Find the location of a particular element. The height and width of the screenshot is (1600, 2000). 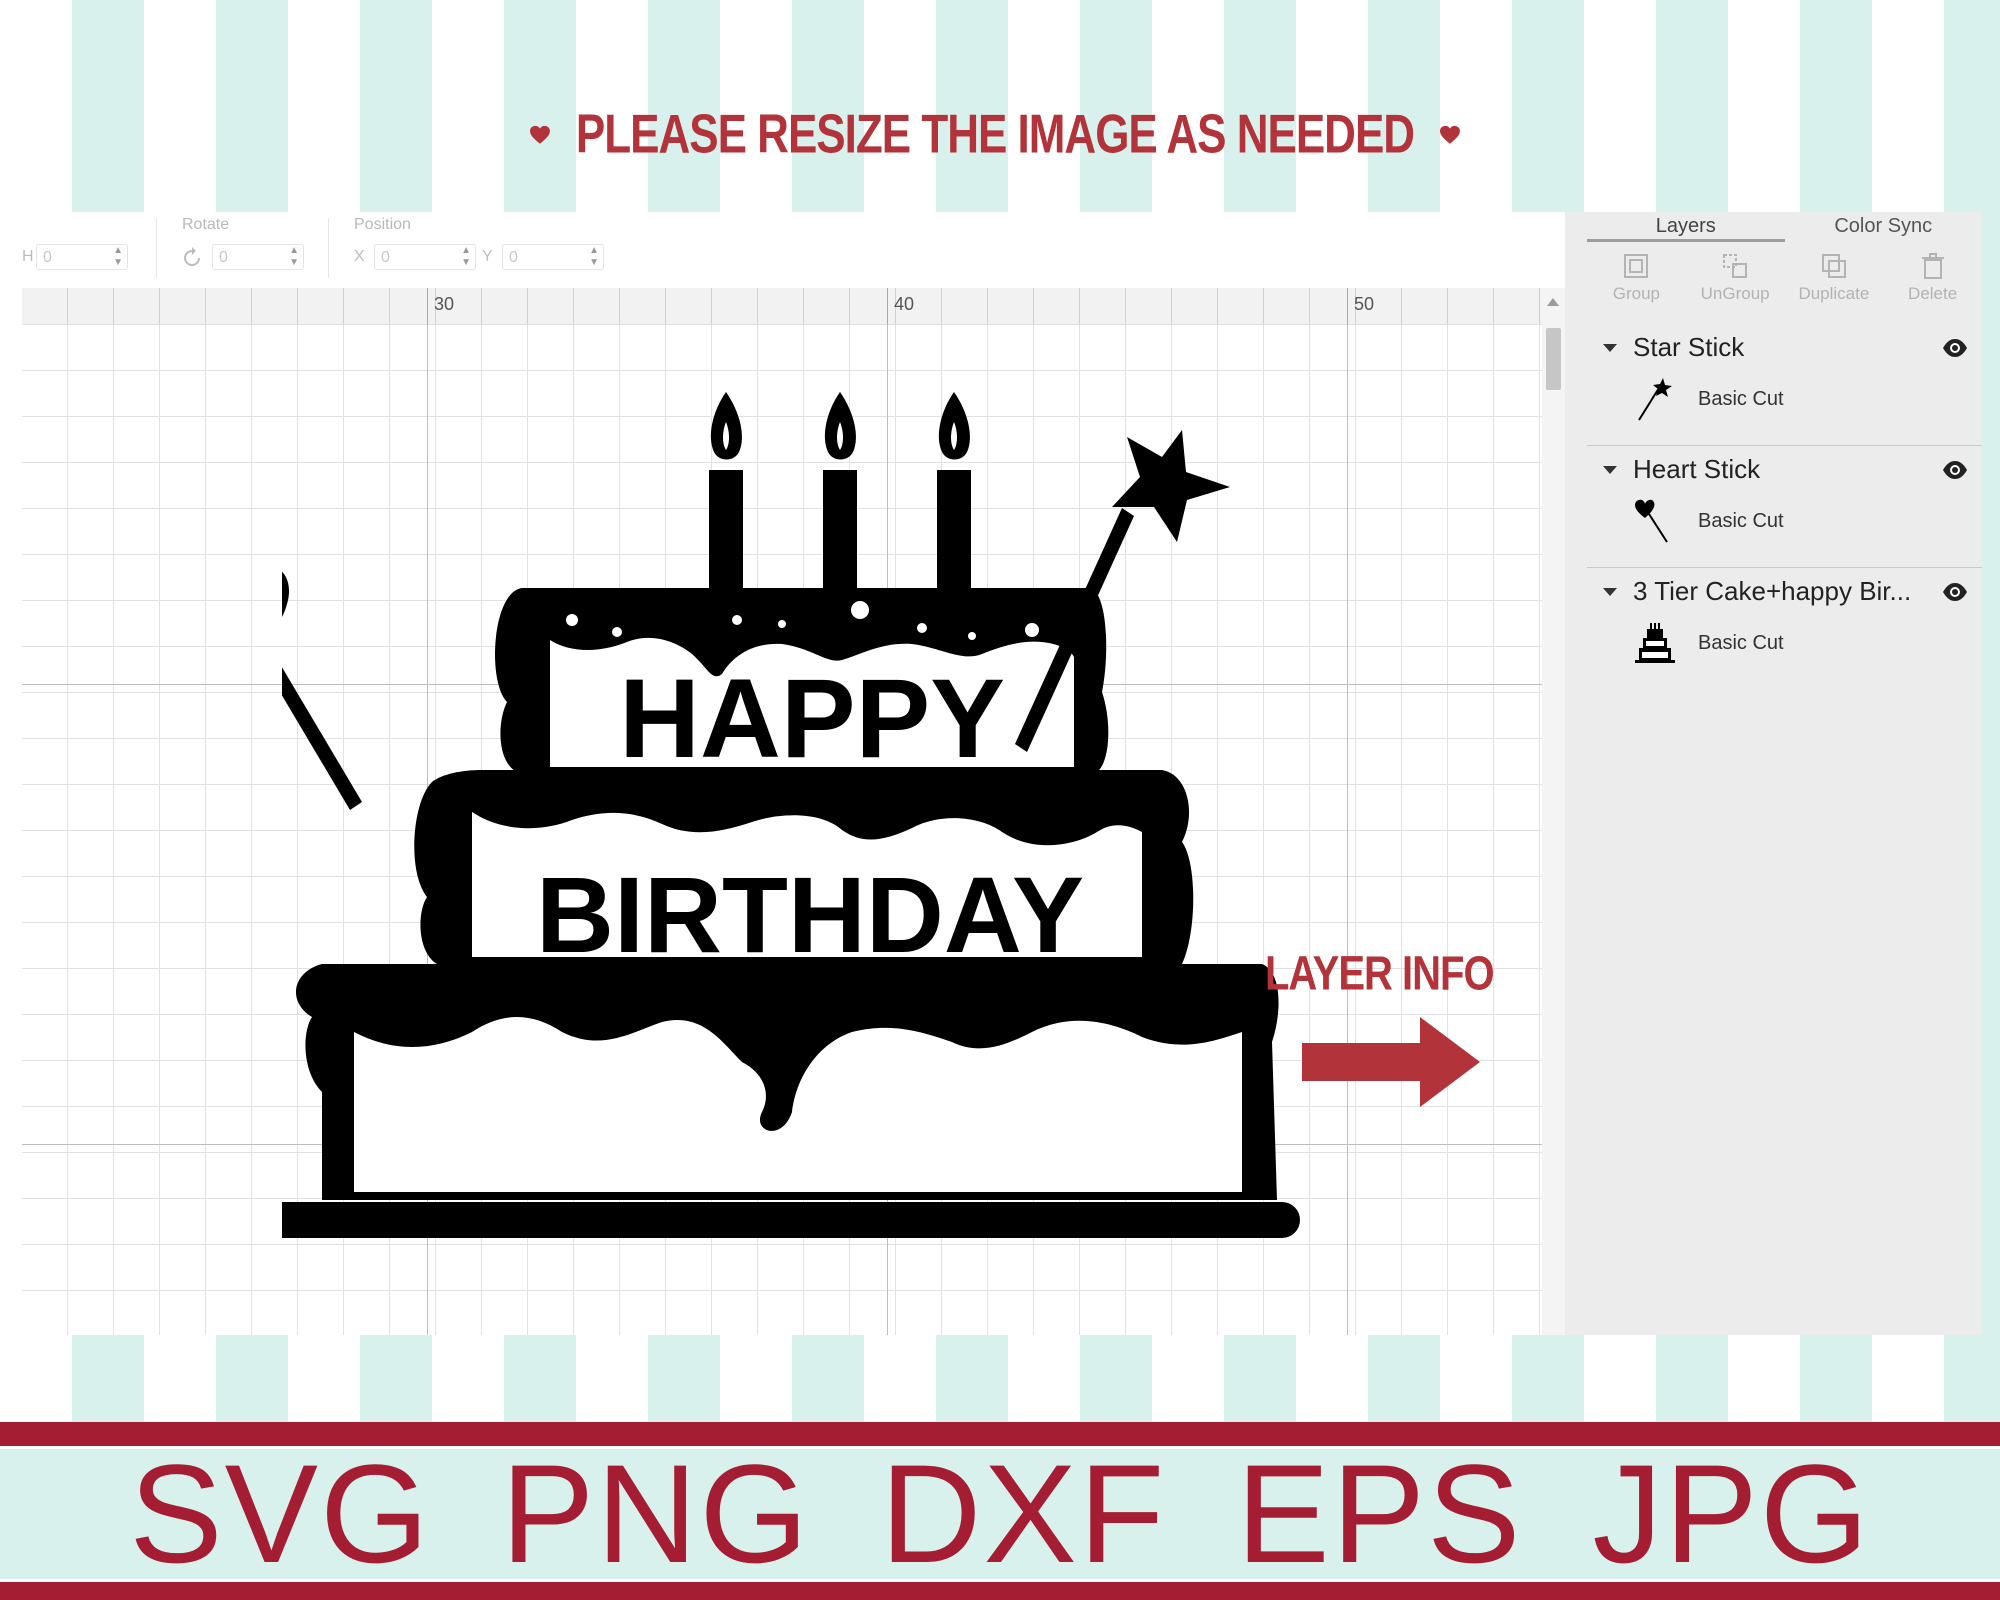

duplicate-icon is located at coordinates (1833, 266).